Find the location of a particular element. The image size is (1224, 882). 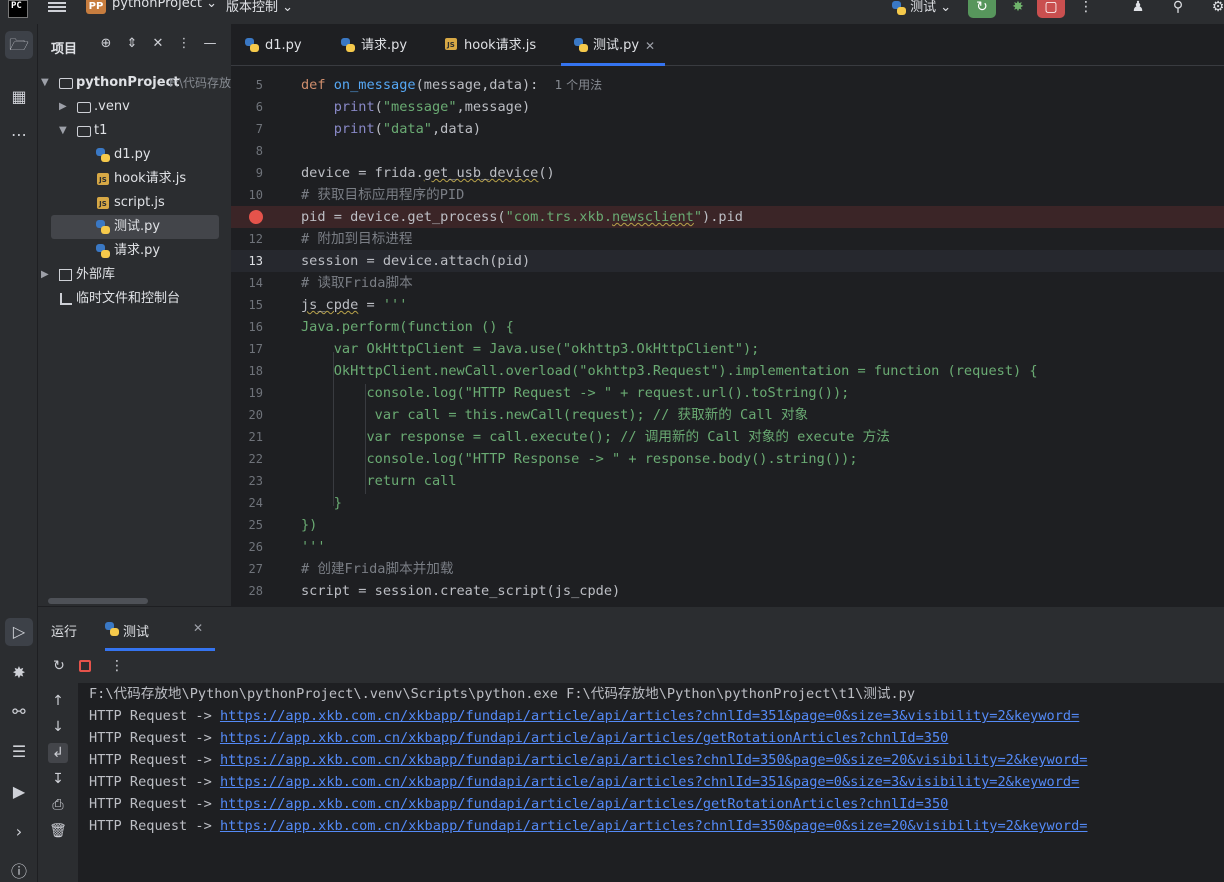

collapse-all-icon: ✕ is located at coordinates (158, 45).